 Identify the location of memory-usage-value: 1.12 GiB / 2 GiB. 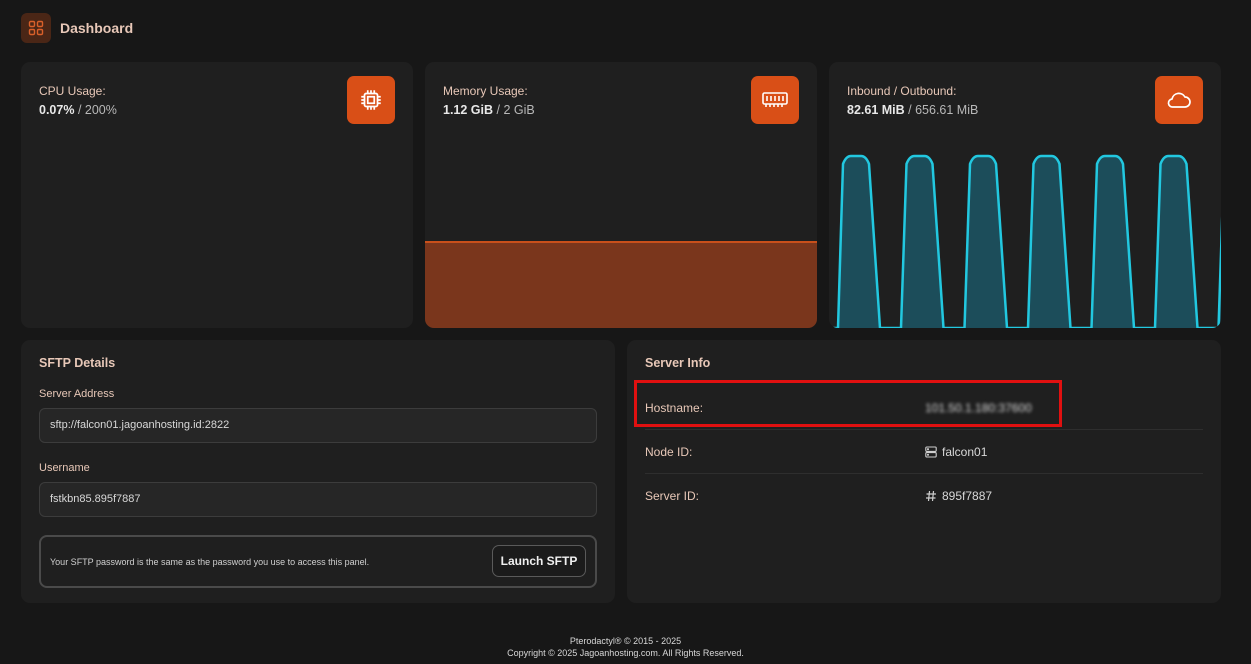
(489, 110).